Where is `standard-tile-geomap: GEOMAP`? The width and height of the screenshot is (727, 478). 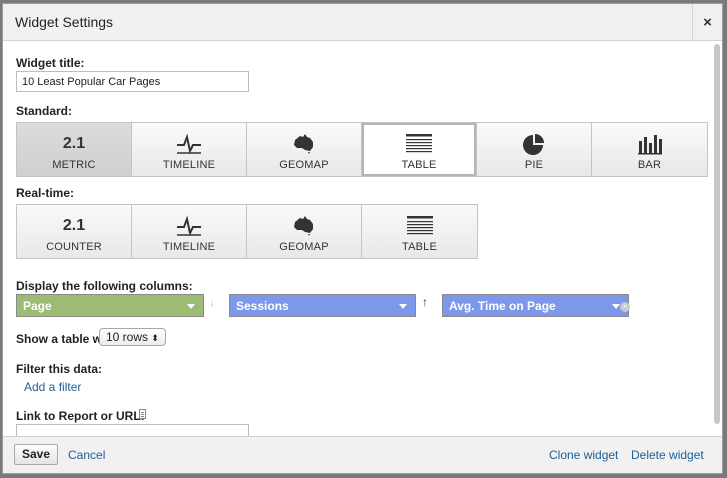 standard-tile-geomap: GEOMAP is located at coordinates (304, 149).